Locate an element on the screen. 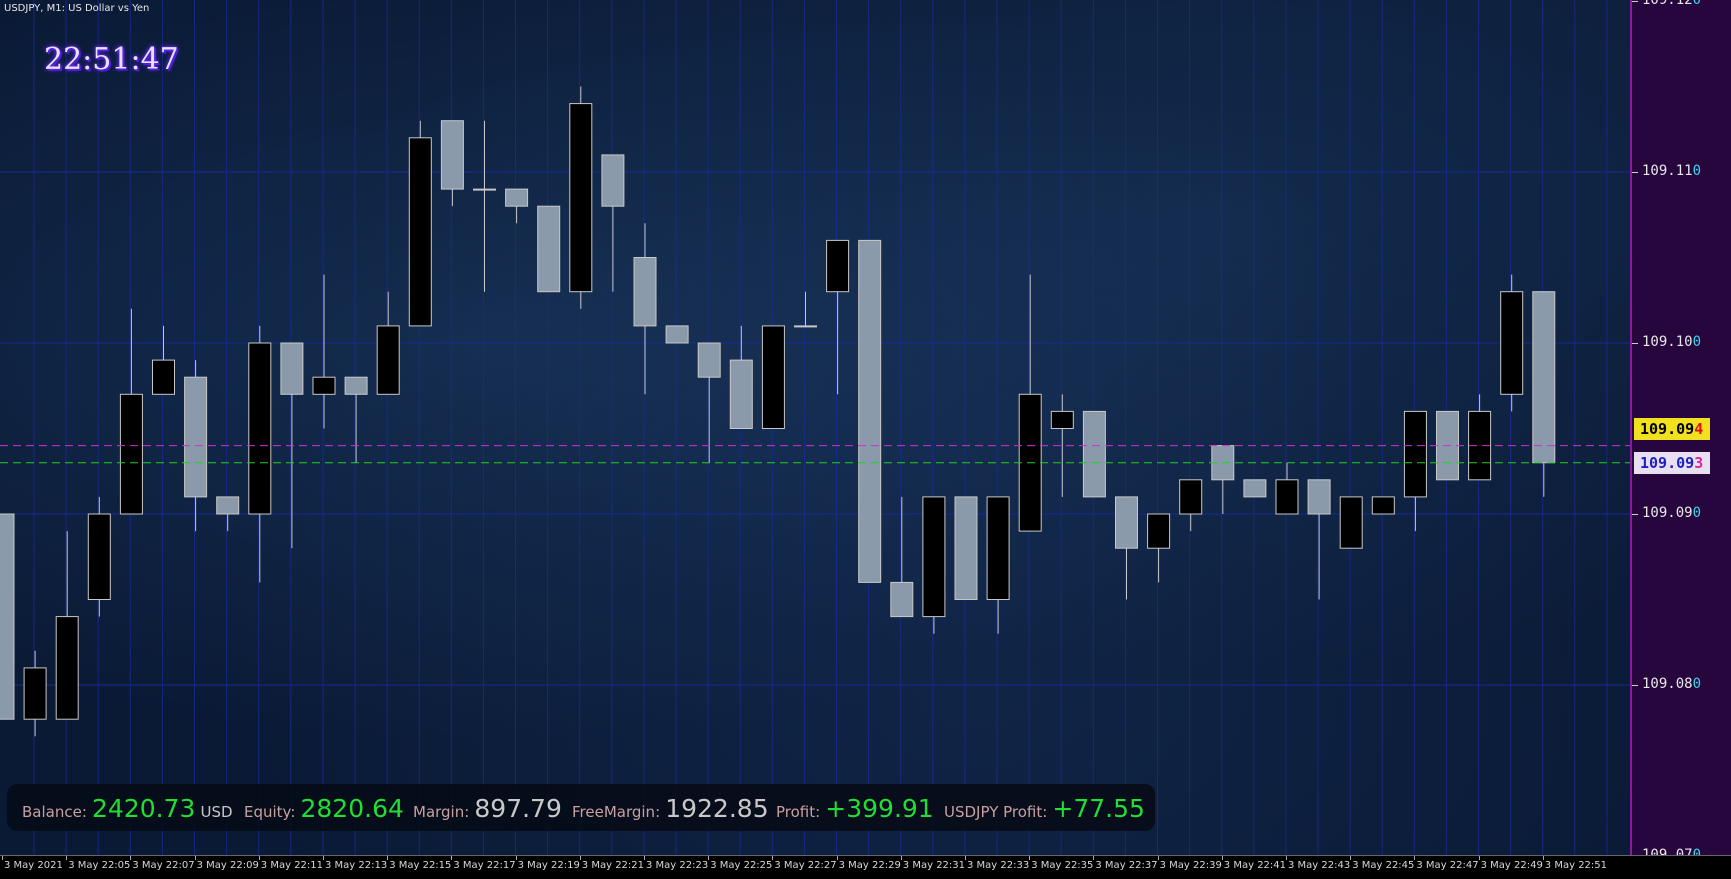  symbol-profit-label: USDJPY Profit: is located at coordinates (996, 812).